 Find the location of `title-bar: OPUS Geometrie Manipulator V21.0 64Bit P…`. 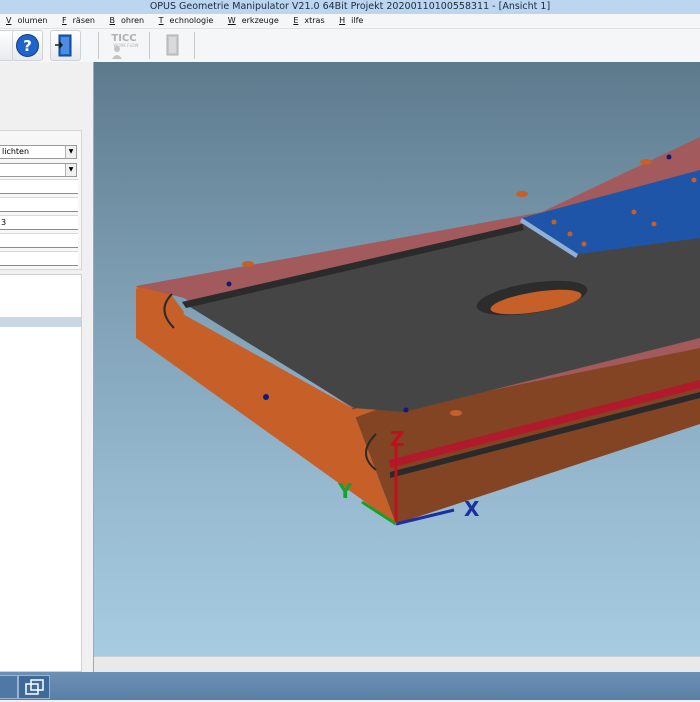

title-bar: OPUS Geometrie Manipulator V21.0 64Bit P… is located at coordinates (350, 7).